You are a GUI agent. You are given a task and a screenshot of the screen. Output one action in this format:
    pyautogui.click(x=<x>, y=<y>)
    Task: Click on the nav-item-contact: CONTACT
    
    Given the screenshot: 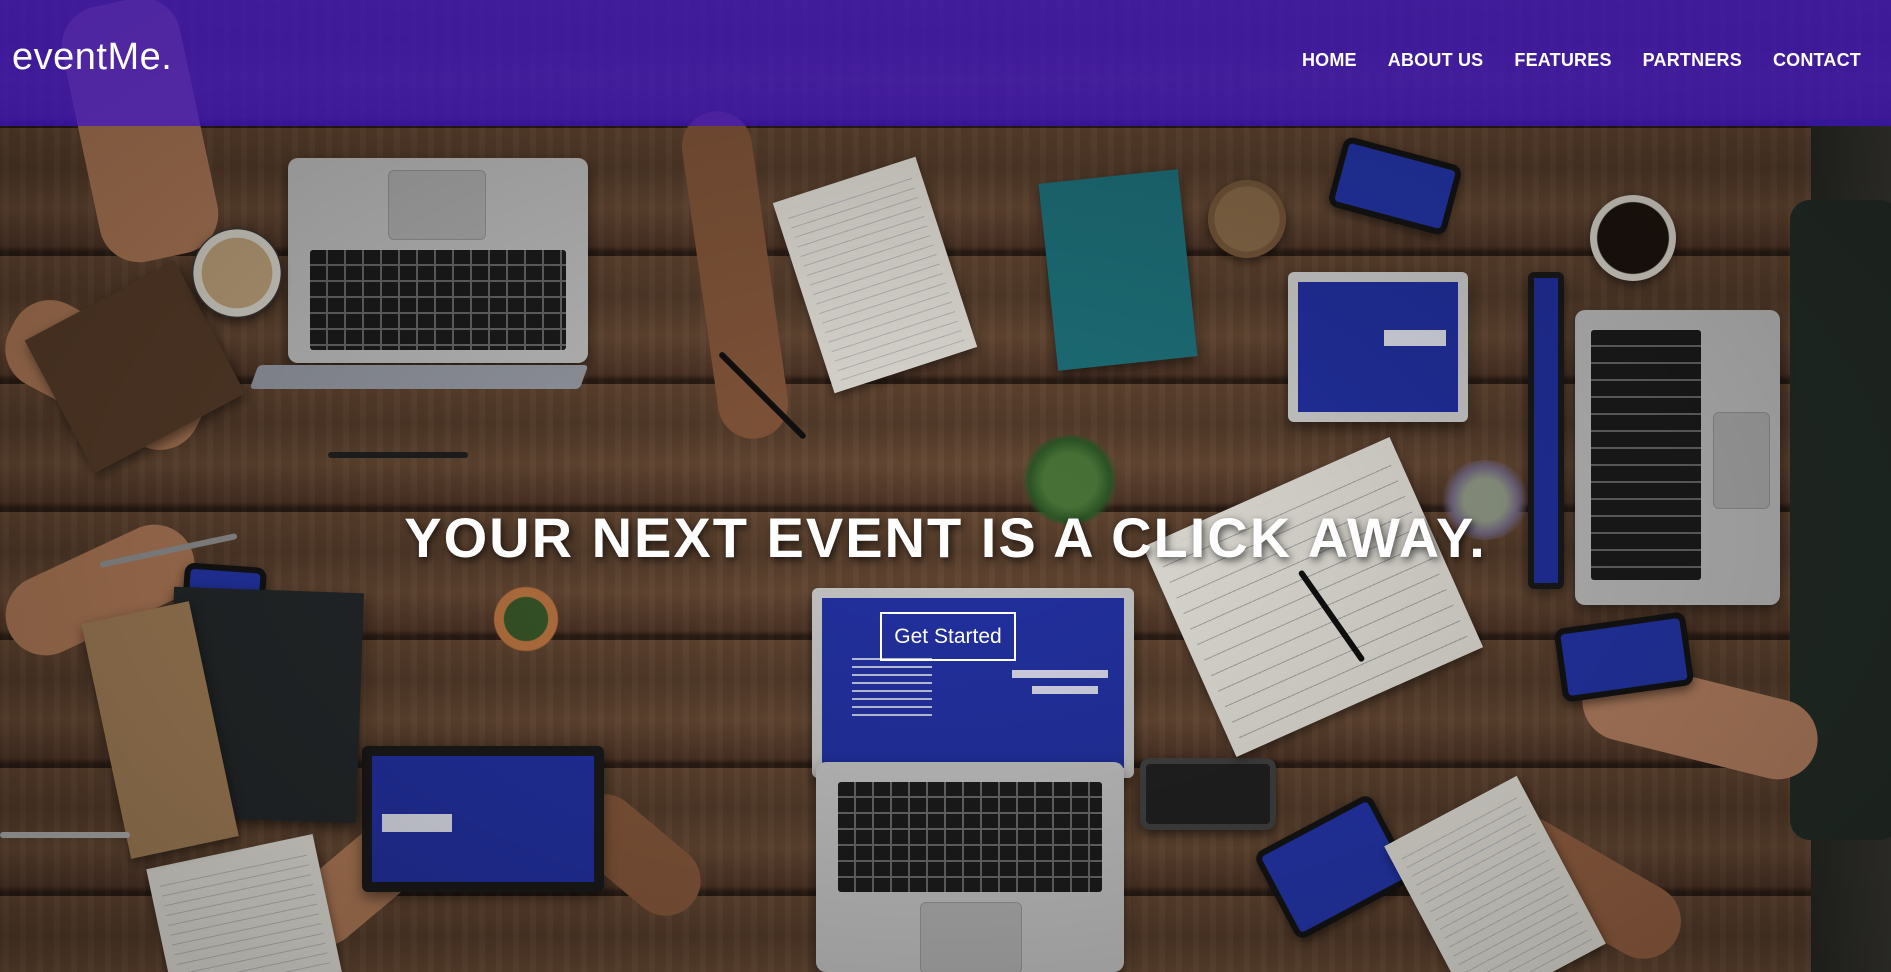 What is the action you would take?
    pyautogui.click(x=1817, y=60)
    